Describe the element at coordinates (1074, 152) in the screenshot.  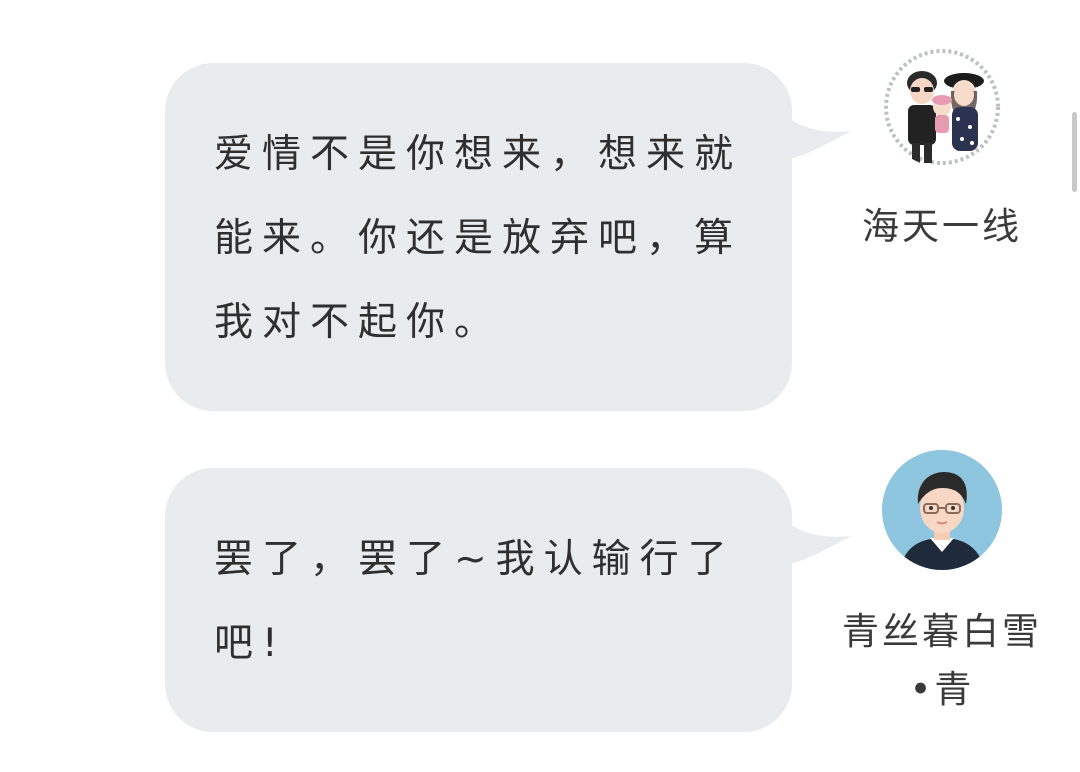
I see `scrollbar` at that location.